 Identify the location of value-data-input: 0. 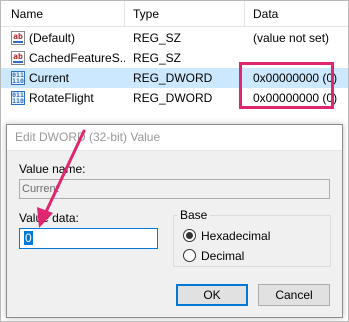
(88, 238).